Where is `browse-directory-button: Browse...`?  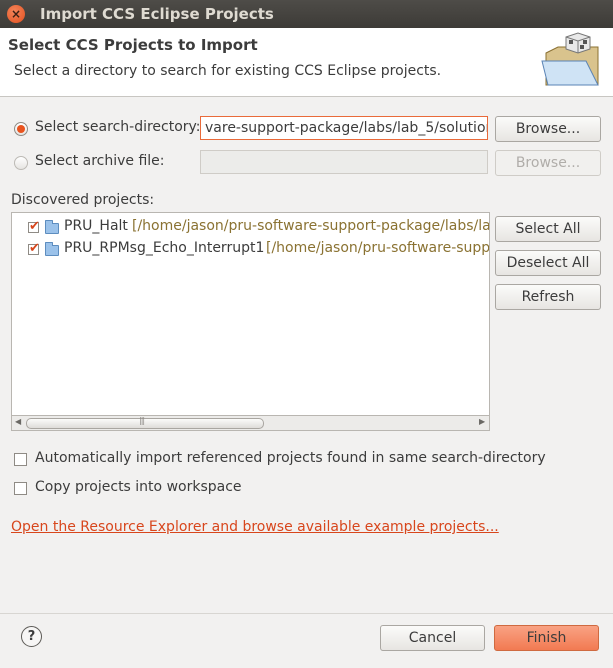
browse-directory-button: Browse... is located at coordinates (548, 129).